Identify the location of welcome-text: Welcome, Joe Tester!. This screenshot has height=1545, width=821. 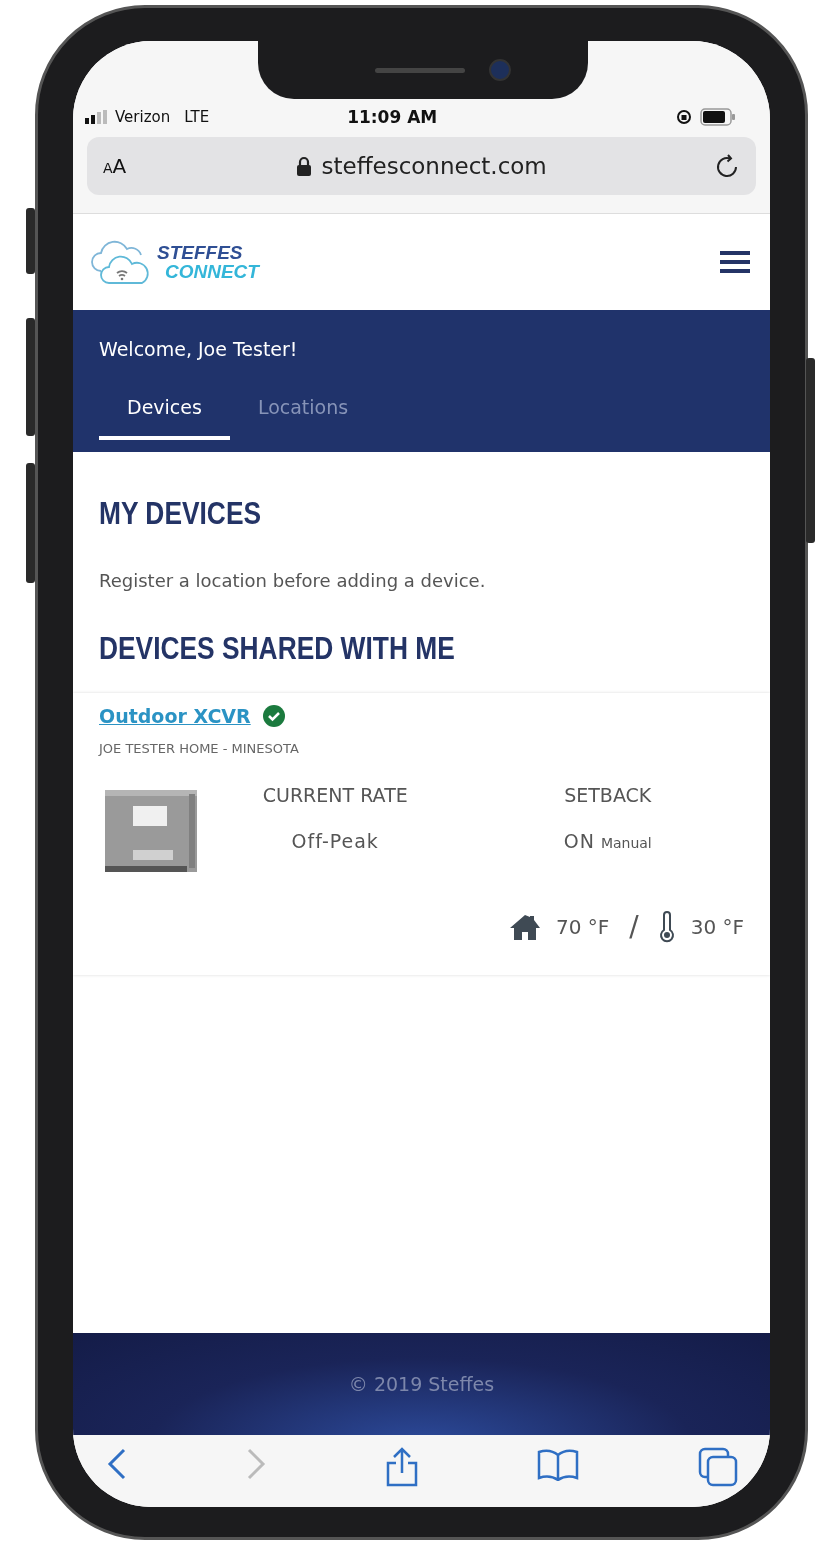
(199, 349).